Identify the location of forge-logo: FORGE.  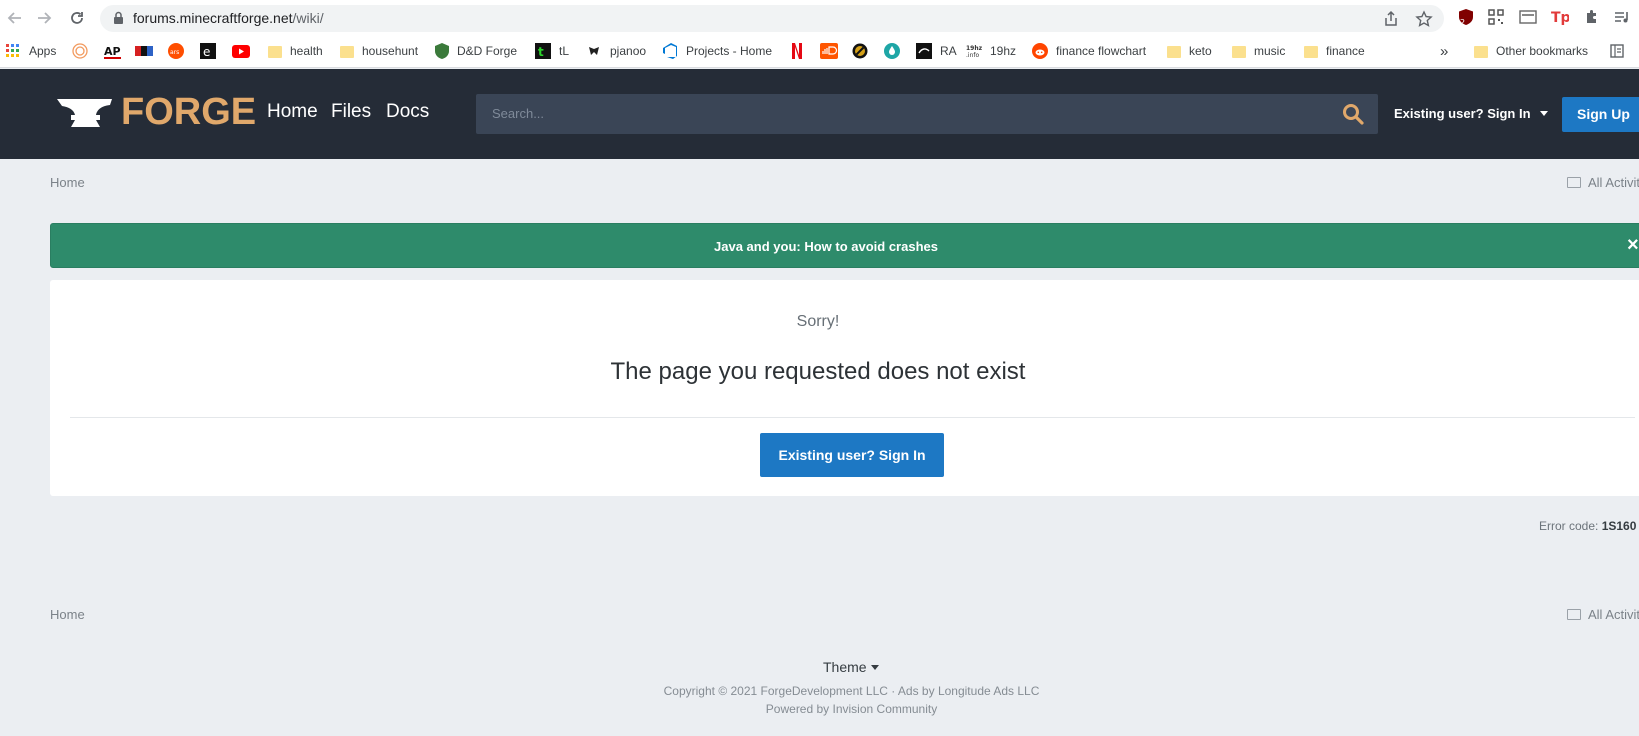
(156, 112).